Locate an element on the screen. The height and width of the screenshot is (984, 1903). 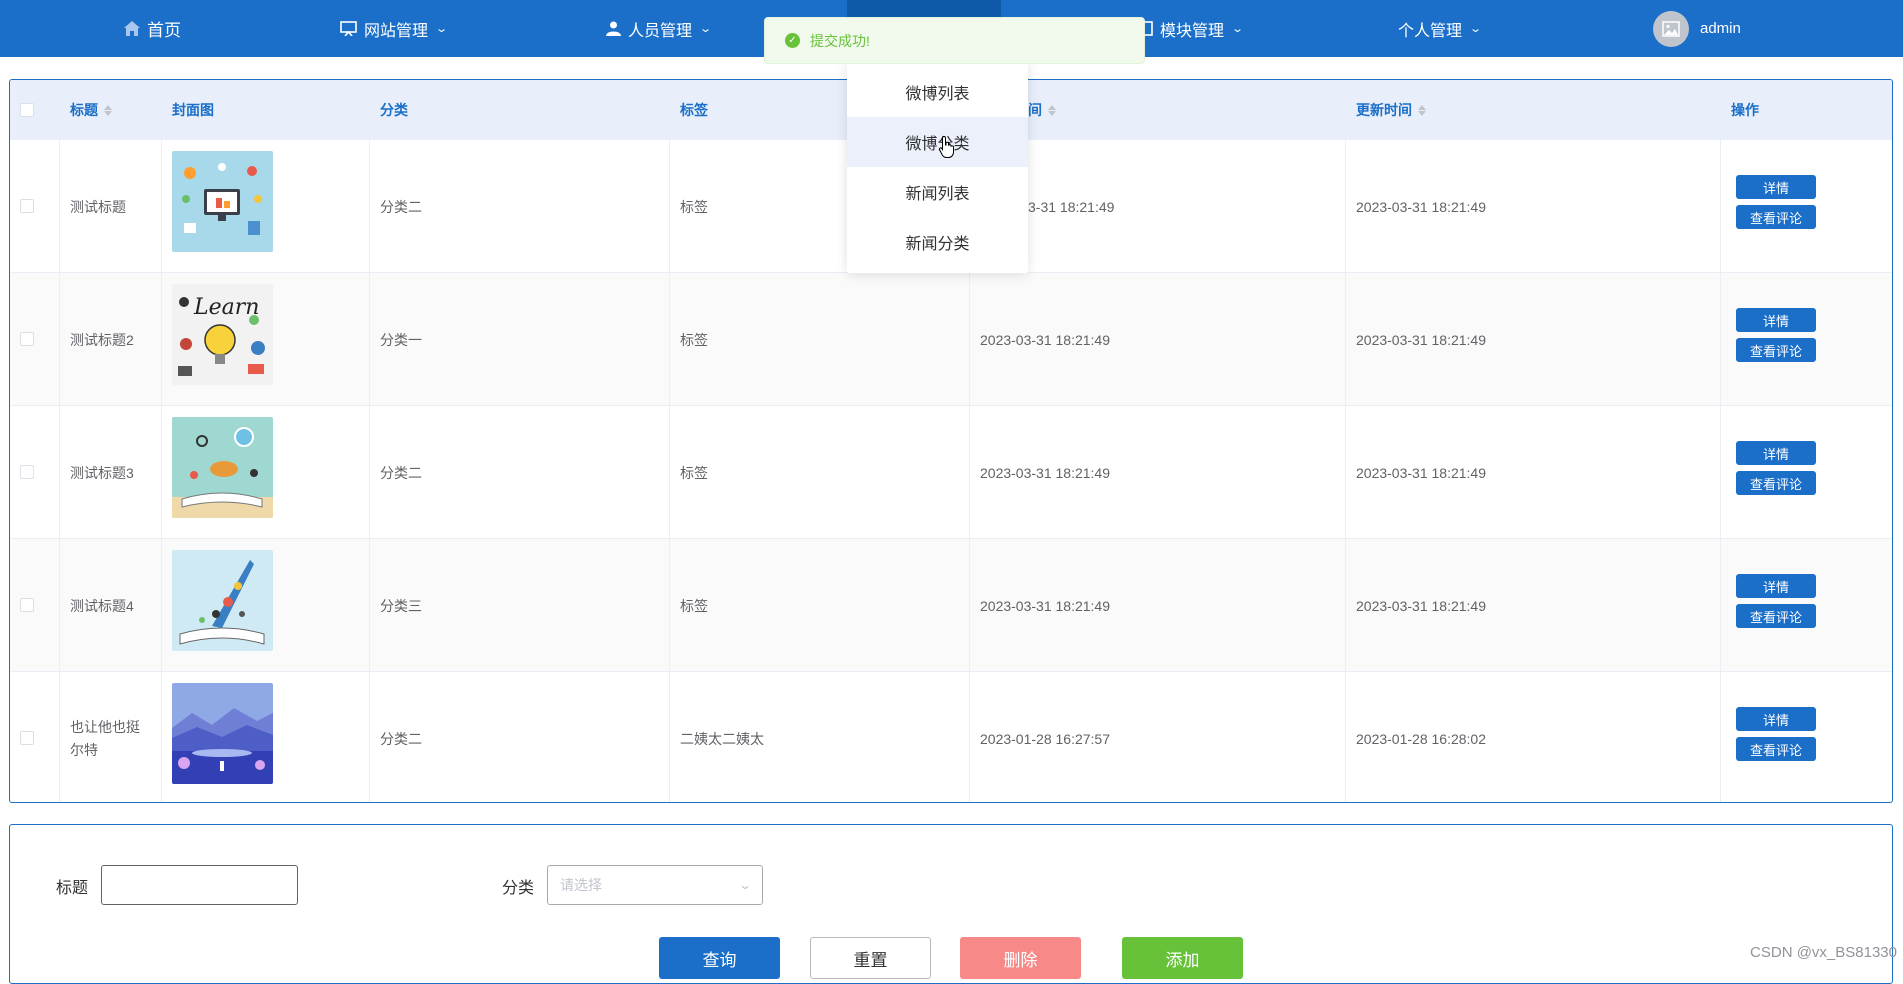
avatar is located at coordinates (1671, 29).